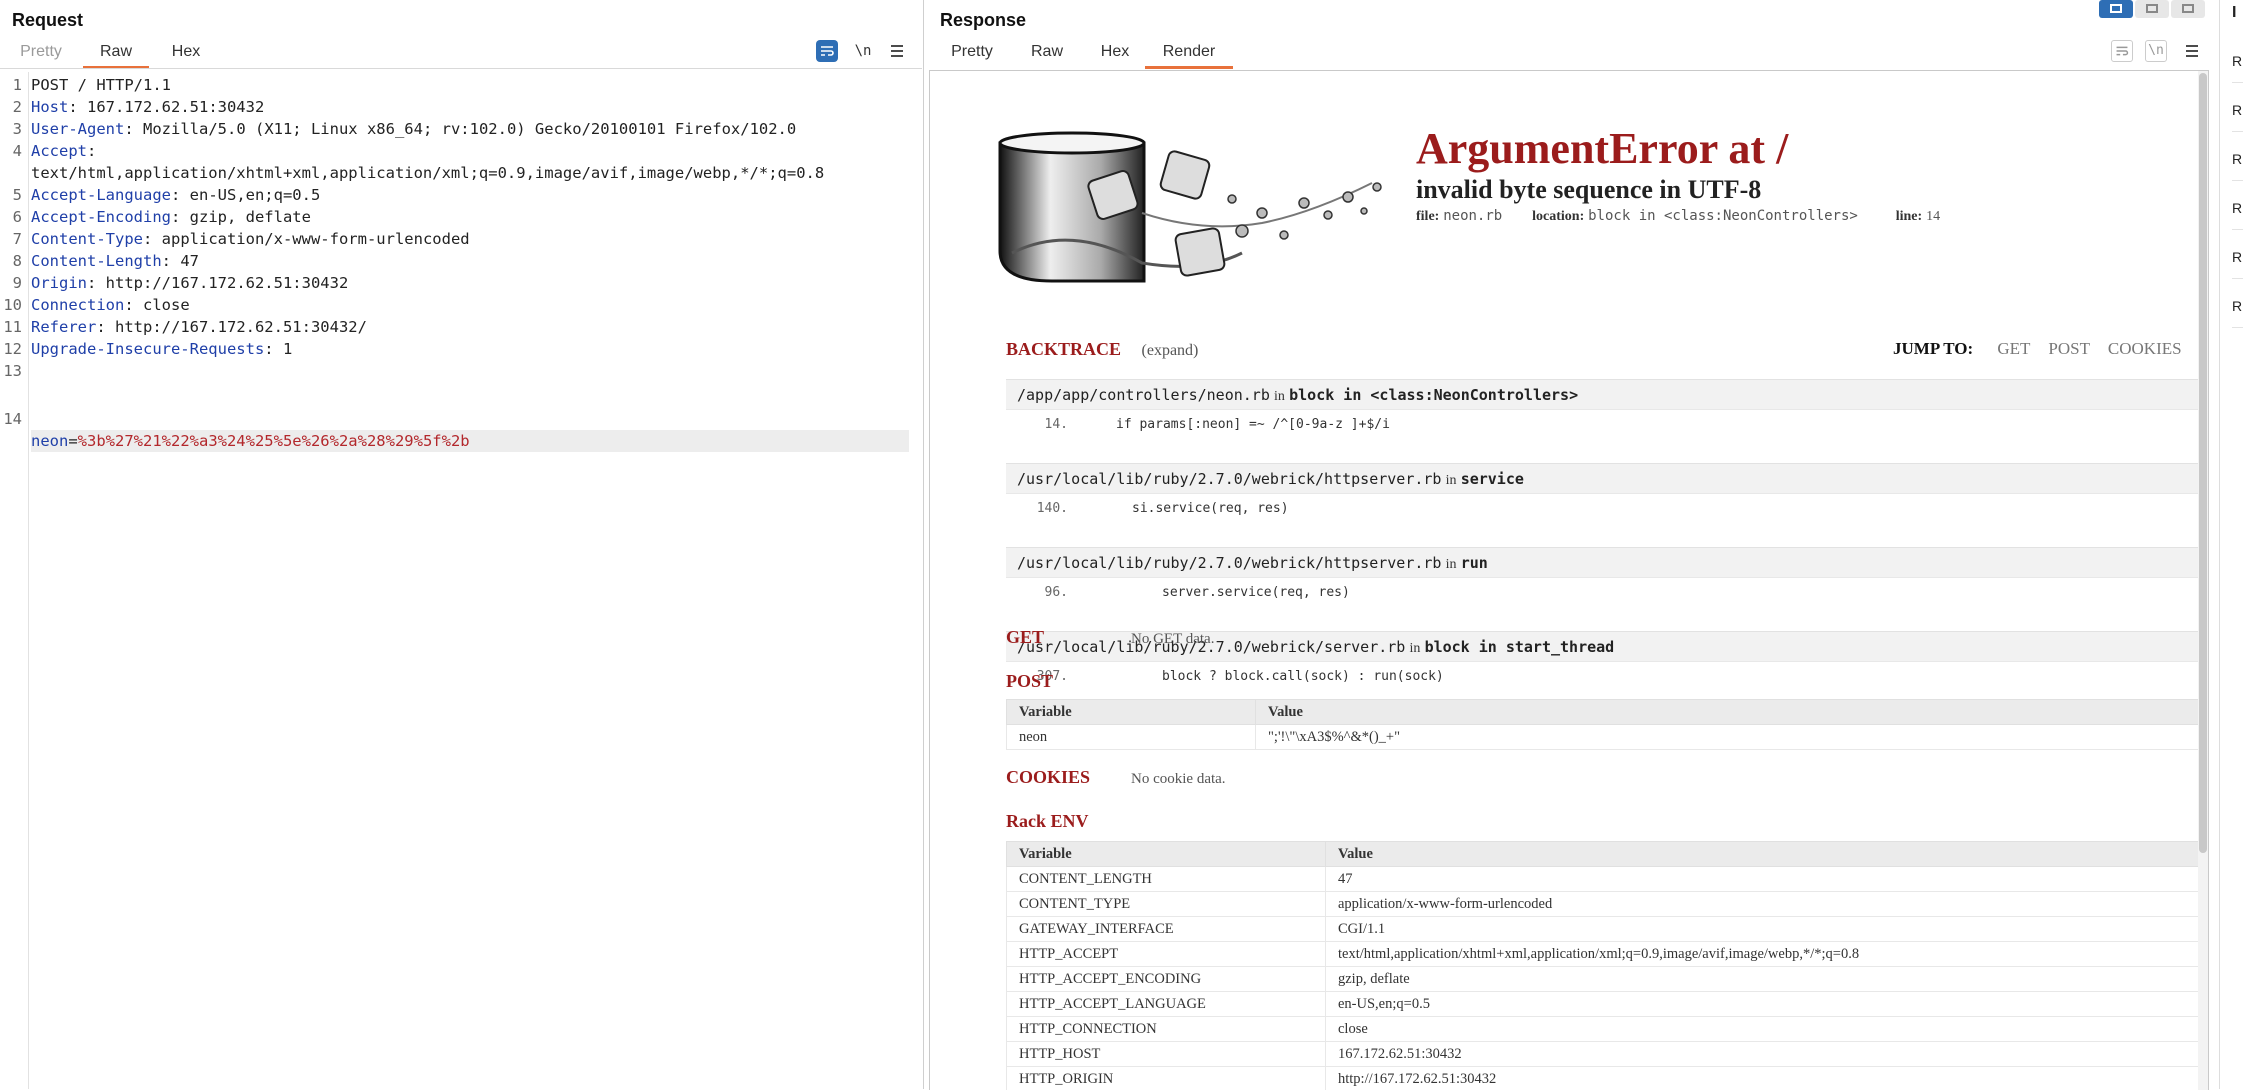 This screenshot has height=1090, width=2243. What do you see at coordinates (1558, 216) in the screenshot?
I see `location-label: location:` at bounding box center [1558, 216].